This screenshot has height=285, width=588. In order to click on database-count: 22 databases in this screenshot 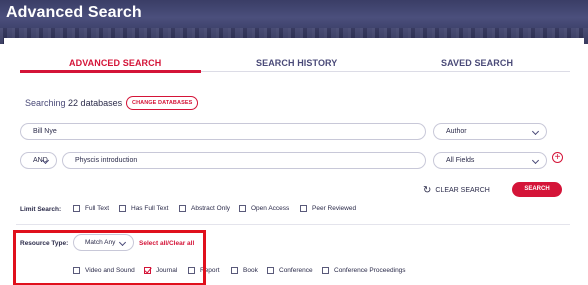, I will do `click(95, 103)`.